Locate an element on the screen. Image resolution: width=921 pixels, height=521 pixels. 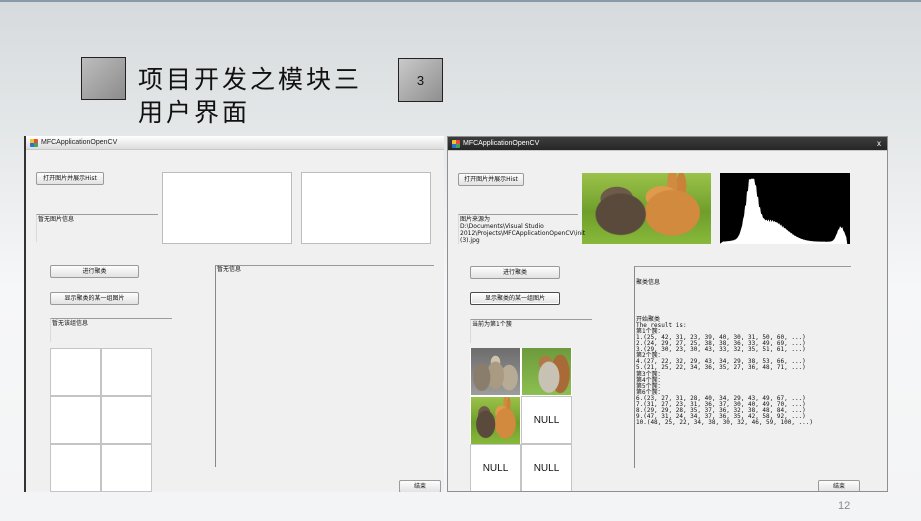
slide-title-line1: 项目开发之模块三 is located at coordinates (250, 79).